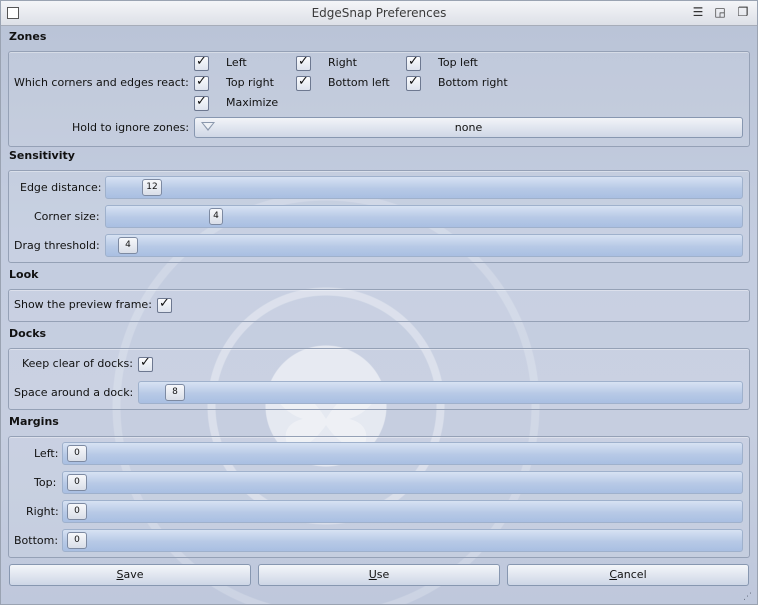 The width and height of the screenshot is (758, 605). I want to click on sensitivity-heading: Sensitivity, so click(42, 155).